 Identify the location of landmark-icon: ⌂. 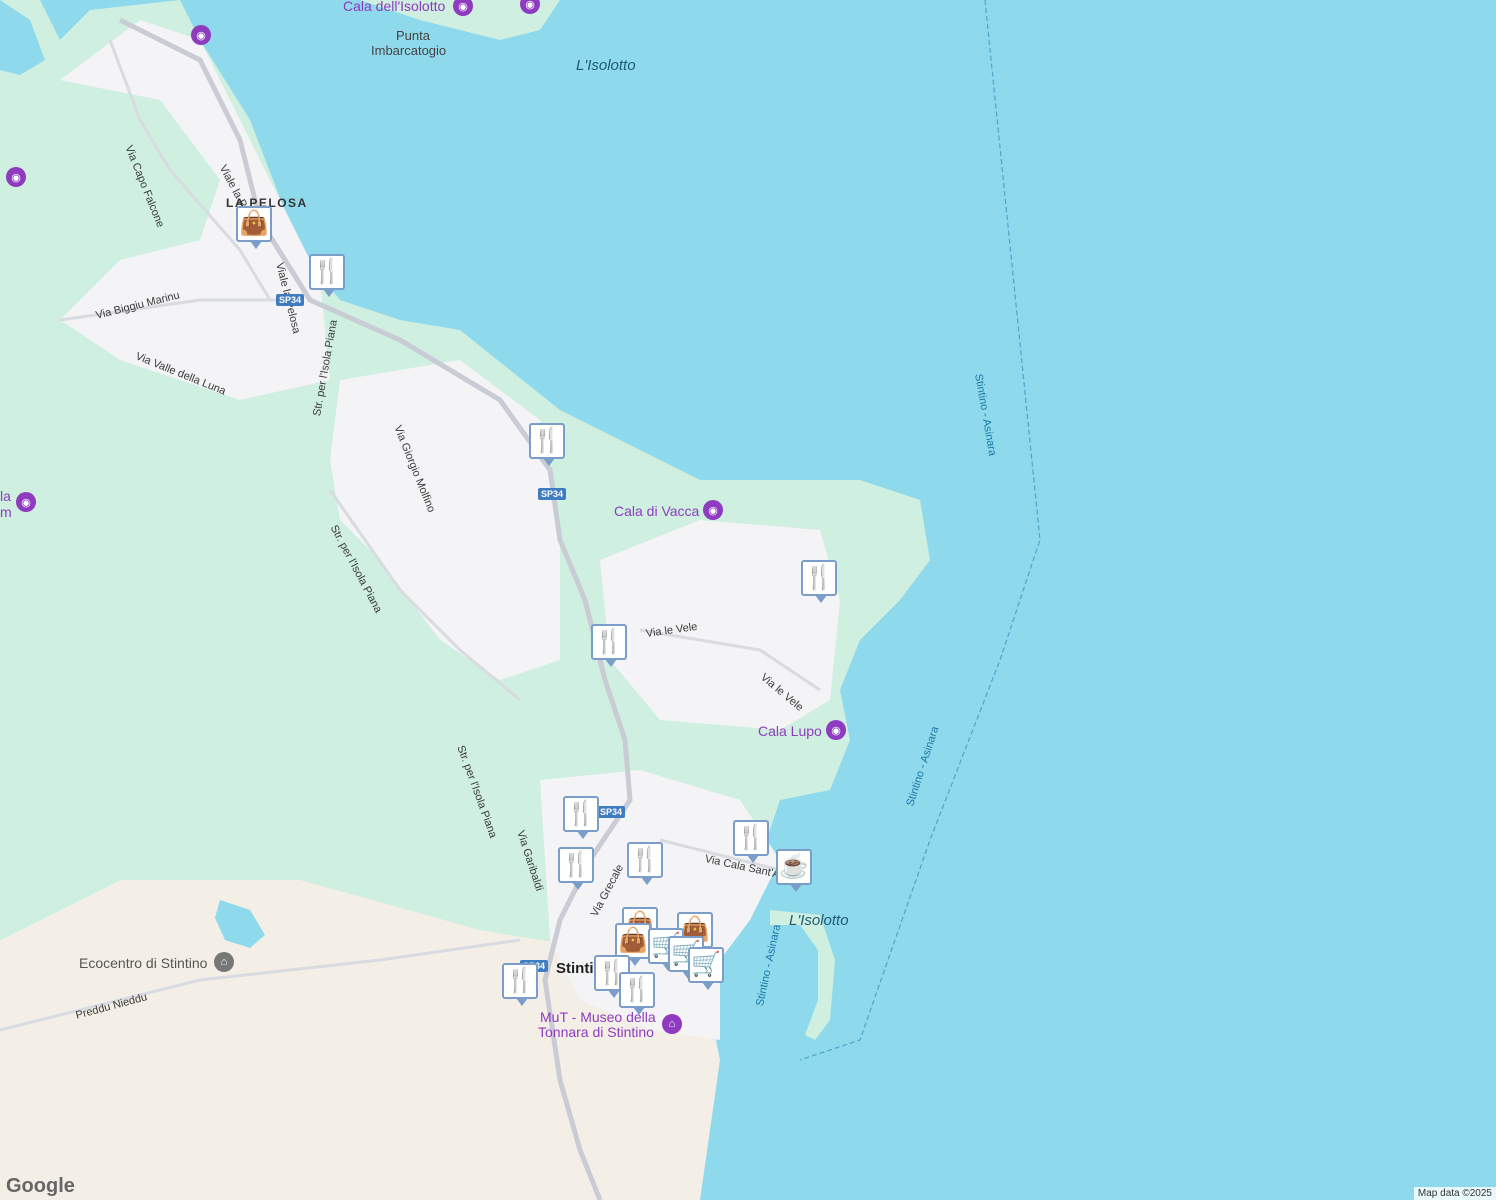
(224, 962).